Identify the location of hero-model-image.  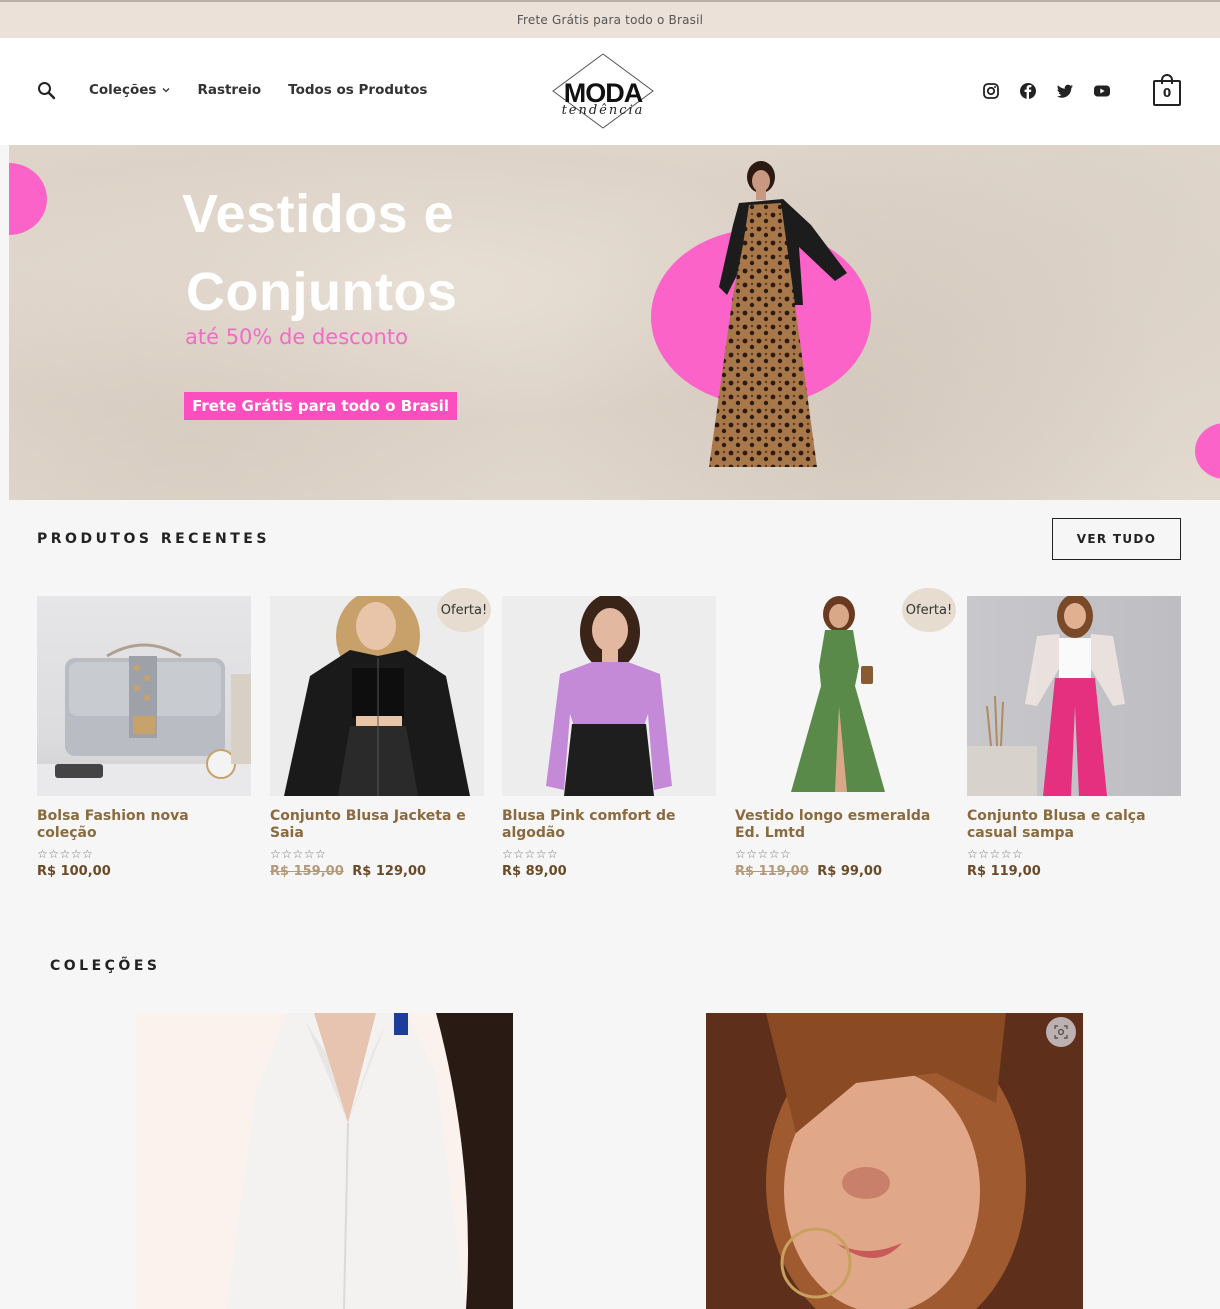
(778, 314).